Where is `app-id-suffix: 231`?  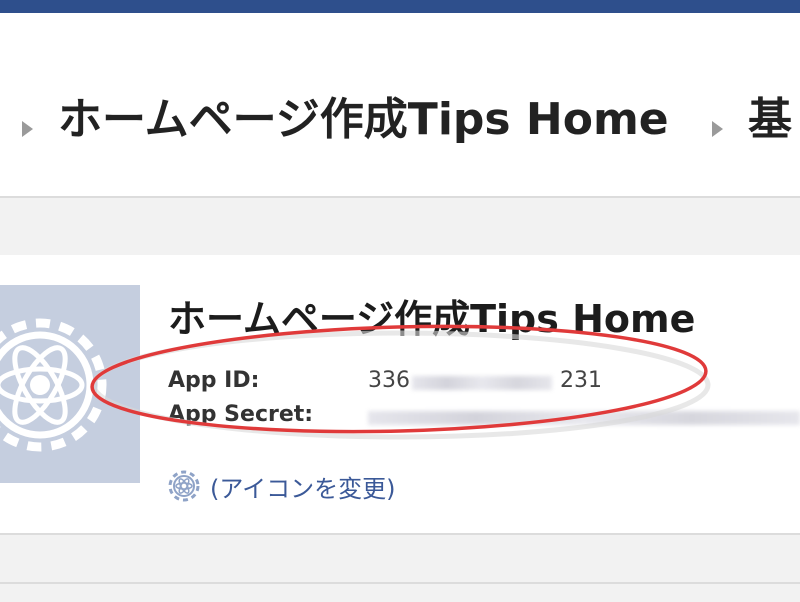
app-id-suffix: 231 is located at coordinates (581, 380).